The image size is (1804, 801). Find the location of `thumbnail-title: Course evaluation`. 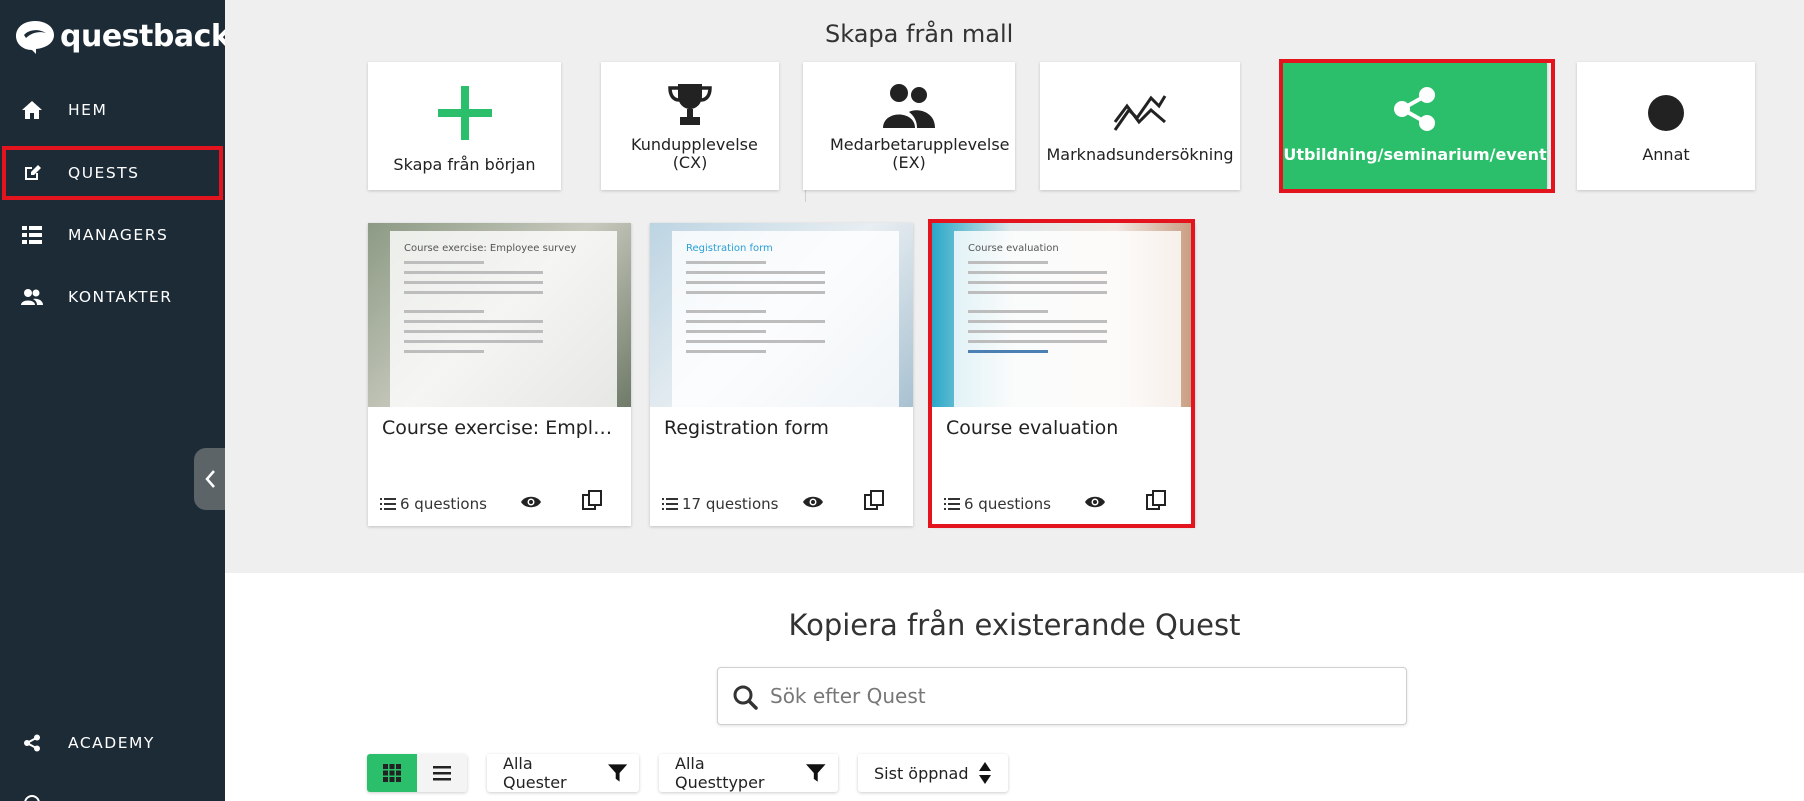

thumbnail-title: Course evaluation is located at coordinates (1013, 248).